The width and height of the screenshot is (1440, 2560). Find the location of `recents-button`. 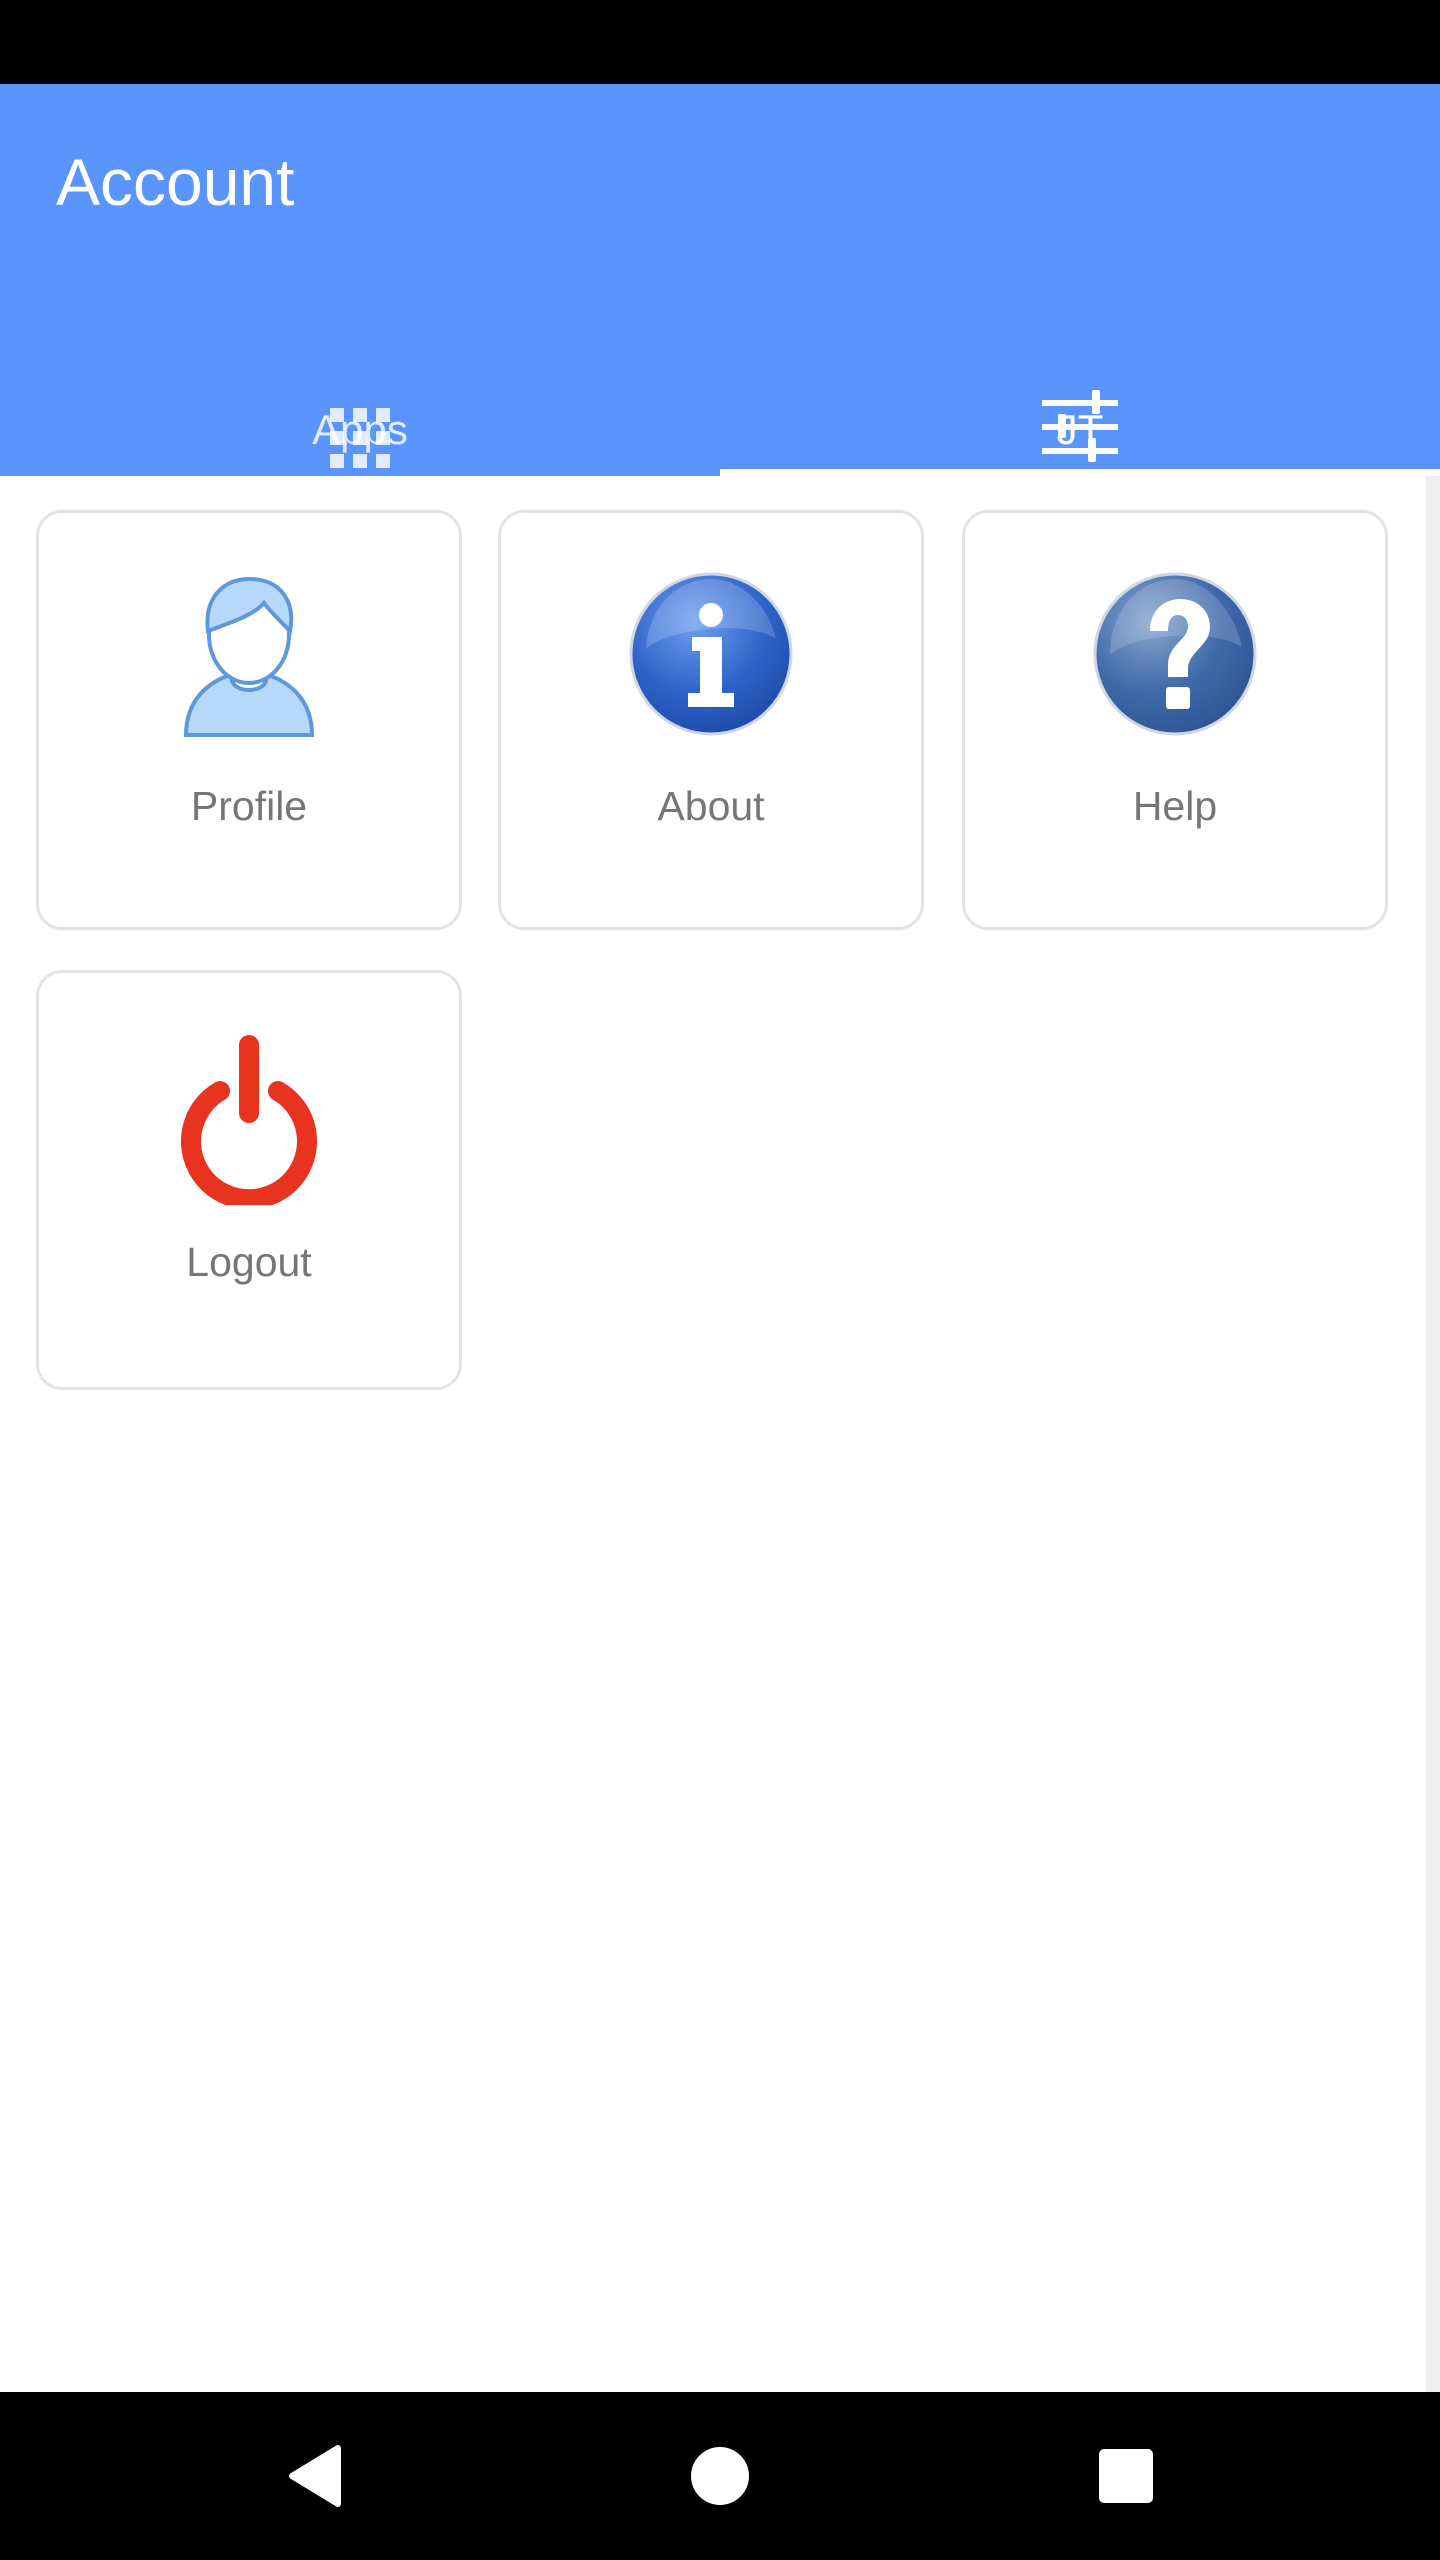

recents-button is located at coordinates (1126, 2476).